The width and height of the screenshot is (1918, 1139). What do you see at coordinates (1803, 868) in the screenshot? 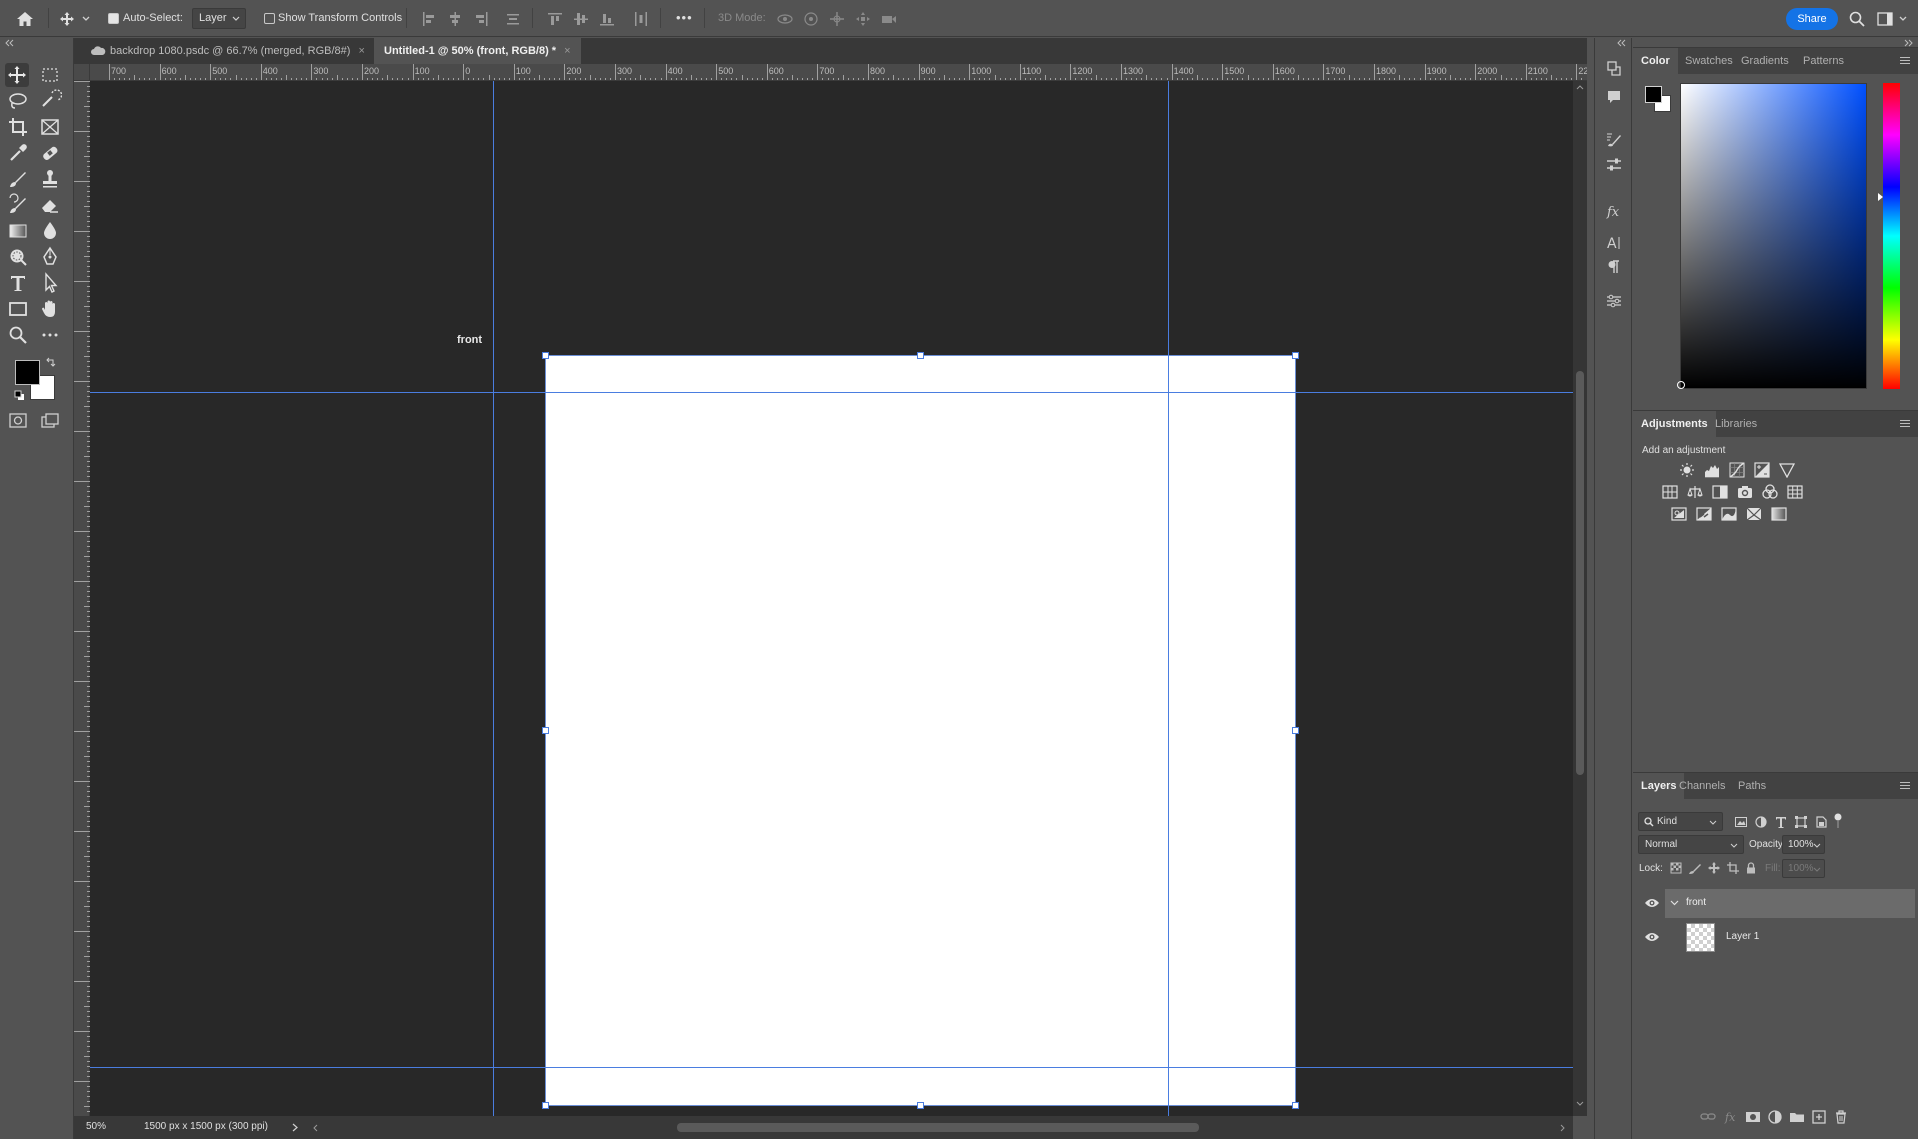
I see `fill-input: 100%` at bounding box center [1803, 868].